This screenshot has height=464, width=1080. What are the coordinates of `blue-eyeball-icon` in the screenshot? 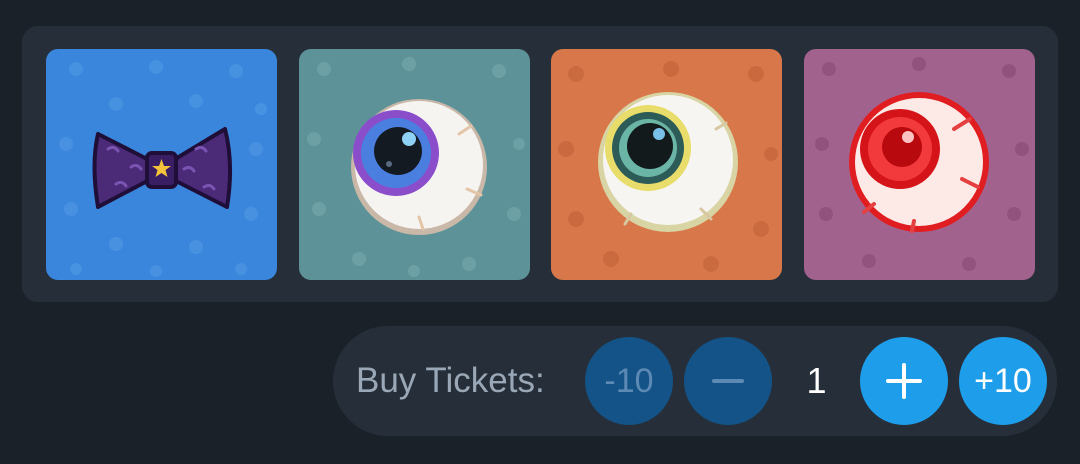 It's located at (414, 164).